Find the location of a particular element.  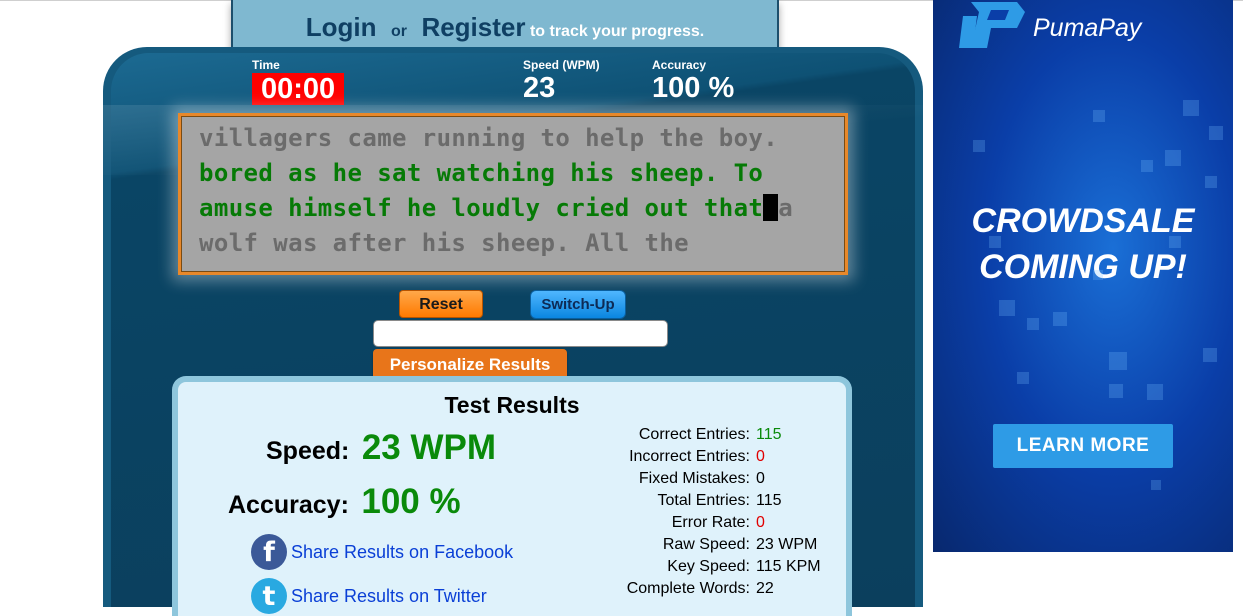

result-detail-label: Incorrect Entries: is located at coordinates (689, 456).